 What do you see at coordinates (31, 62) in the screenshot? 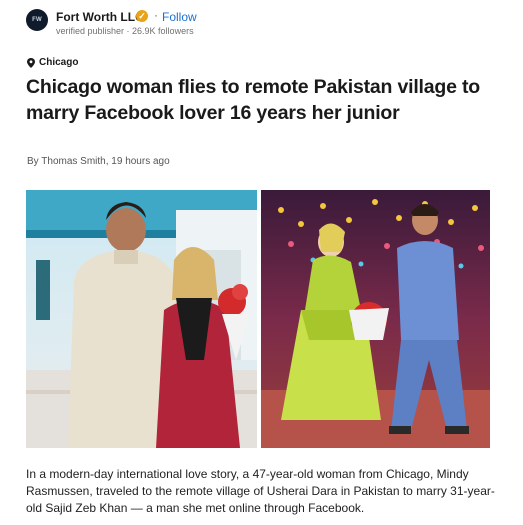
I see `map-pin-icon` at bounding box center [31, 62].